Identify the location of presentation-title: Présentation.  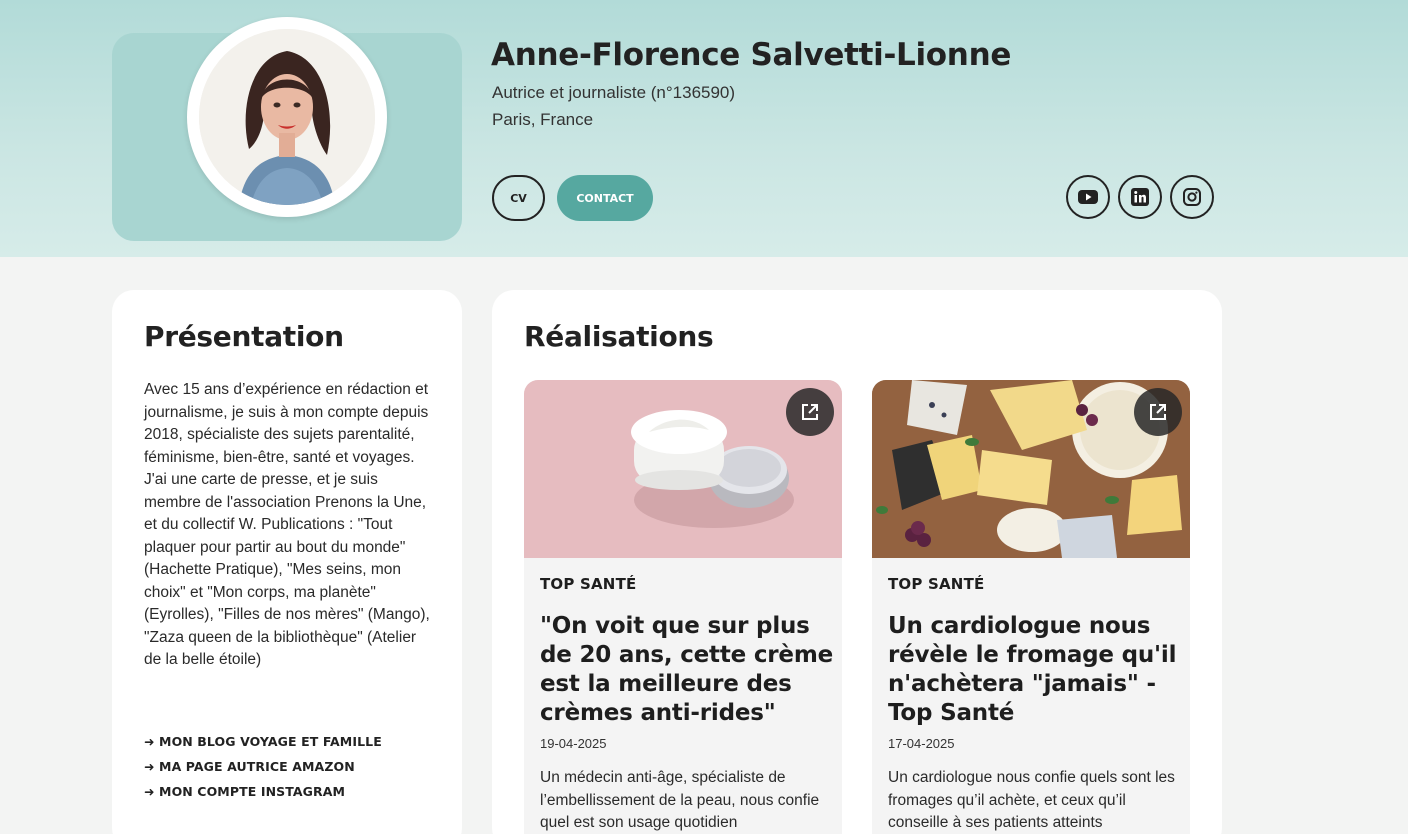
(244, 336).